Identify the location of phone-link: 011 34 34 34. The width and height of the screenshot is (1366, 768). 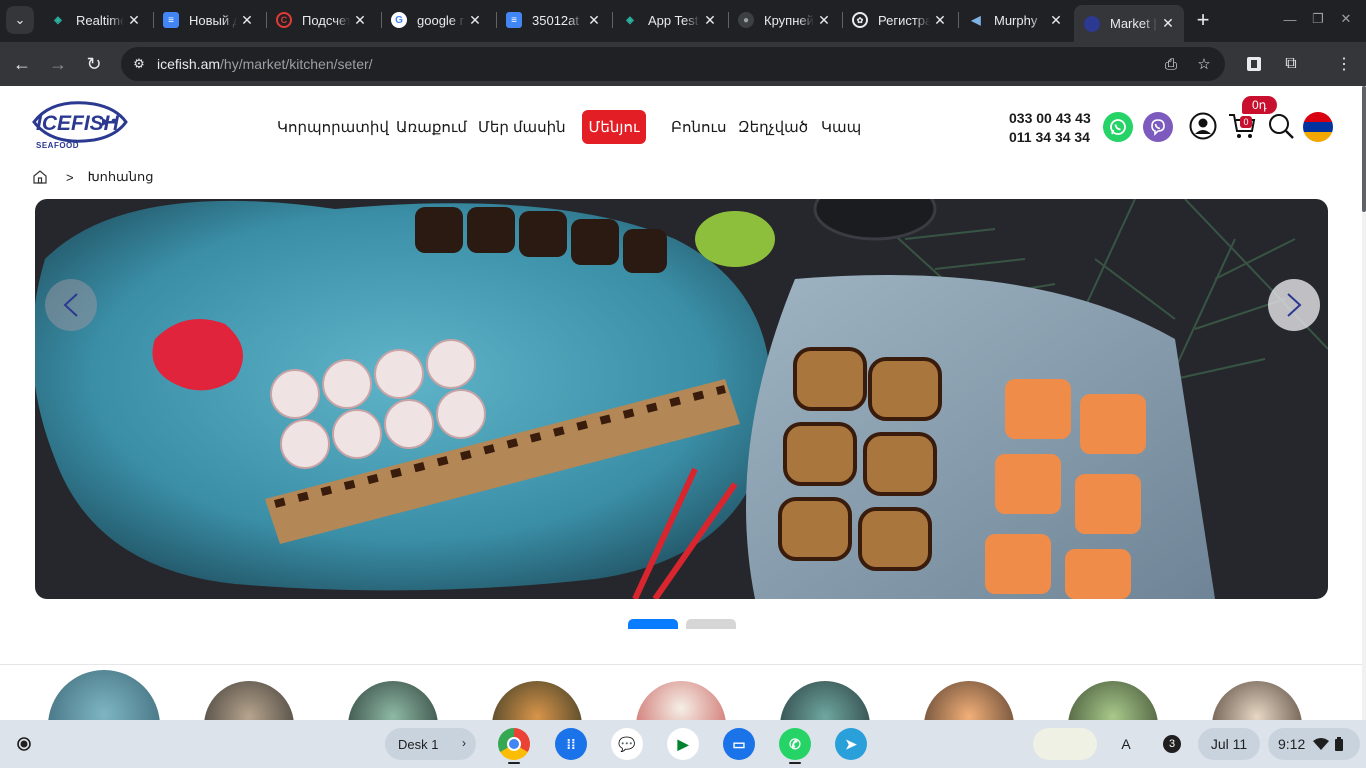
(1050, 137).